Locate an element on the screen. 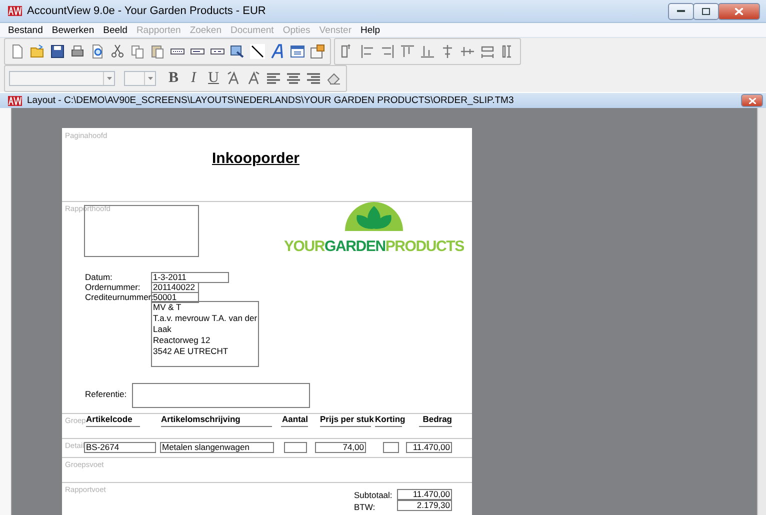  total-label: Subtotaal: is located at coordinates (373, 495).